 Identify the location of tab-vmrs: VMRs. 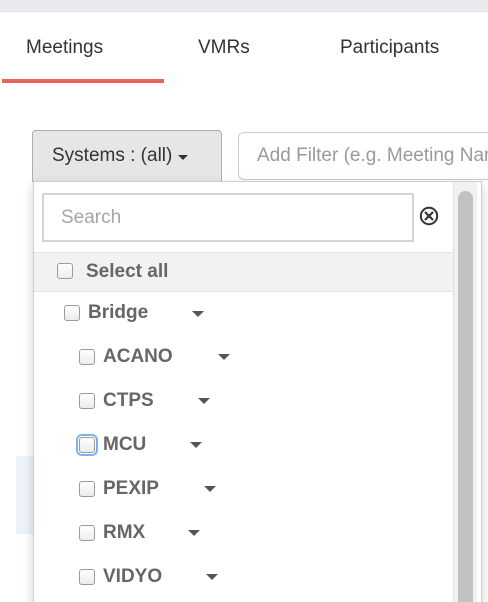
(224, 48).